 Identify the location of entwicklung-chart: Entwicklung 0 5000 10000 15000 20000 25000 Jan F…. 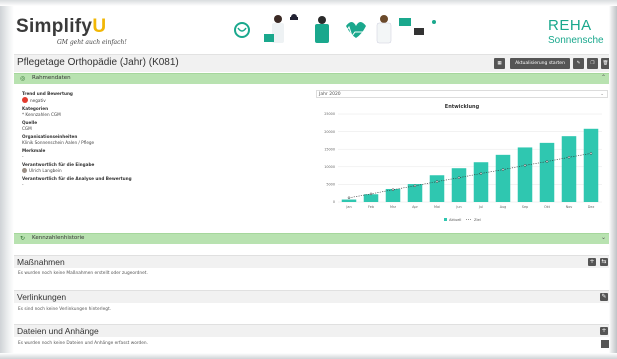
(463, 163).